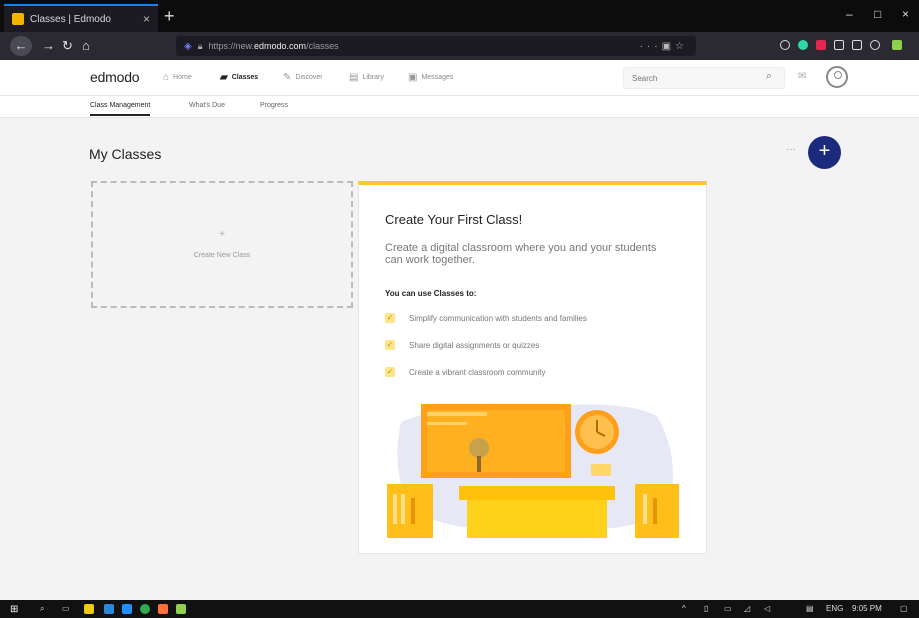  Describe the element at coordinates (373, 77) in the screenshot. I see `nav-library-label: Library` at that location.